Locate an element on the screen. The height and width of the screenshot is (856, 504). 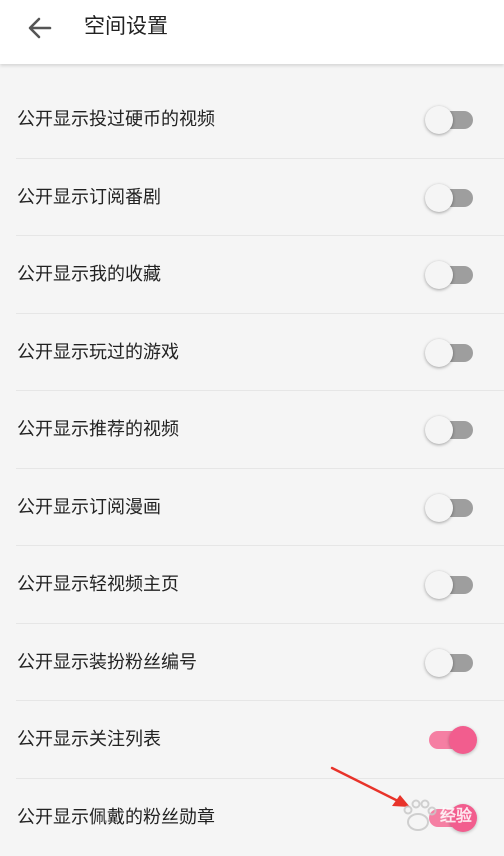
setting-row-coined-videos: 公开显示投过硬币的视频 is located at coordinates (252, 120).